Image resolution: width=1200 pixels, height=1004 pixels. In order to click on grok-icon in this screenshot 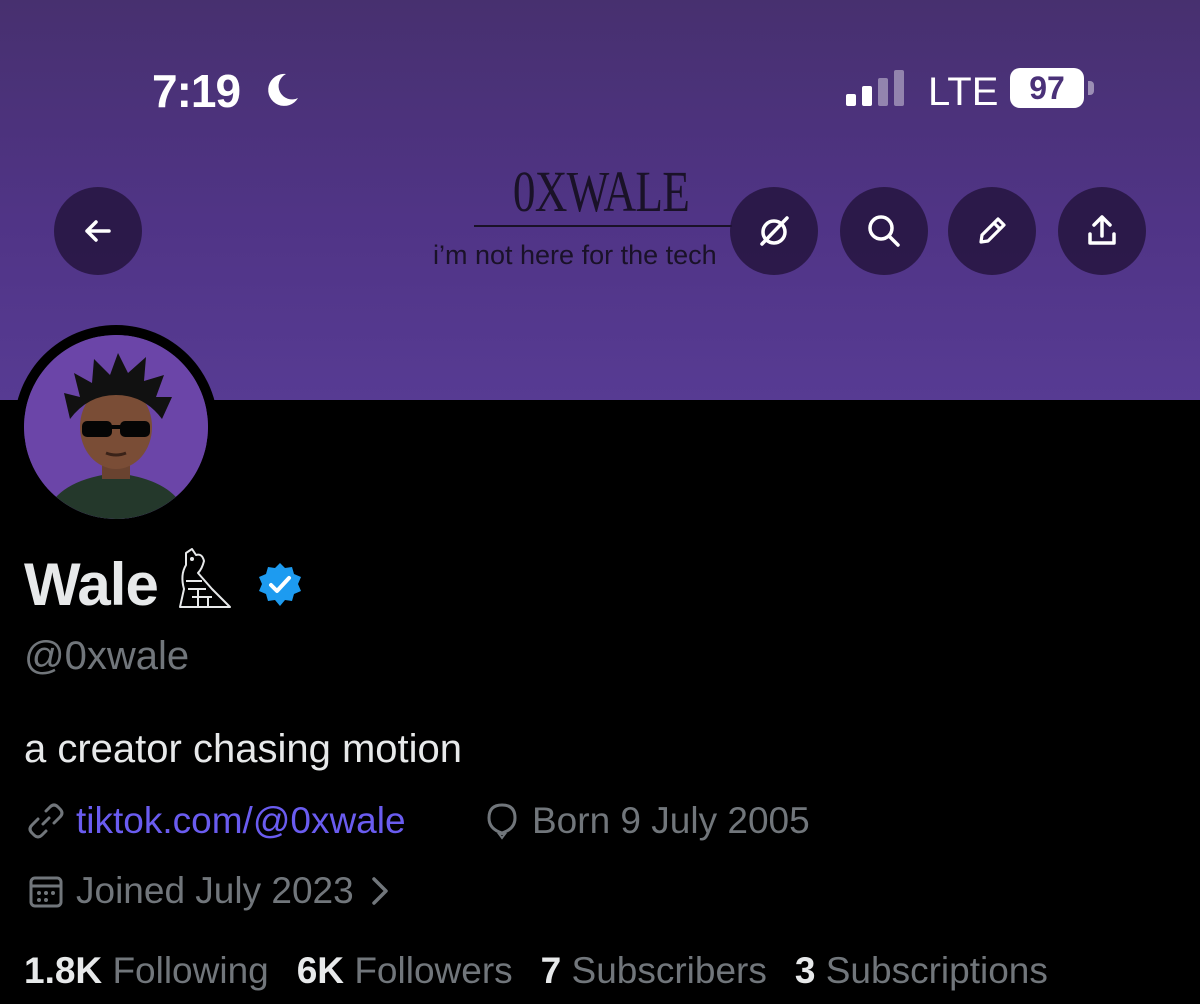, I will do `click(774, 231)`.